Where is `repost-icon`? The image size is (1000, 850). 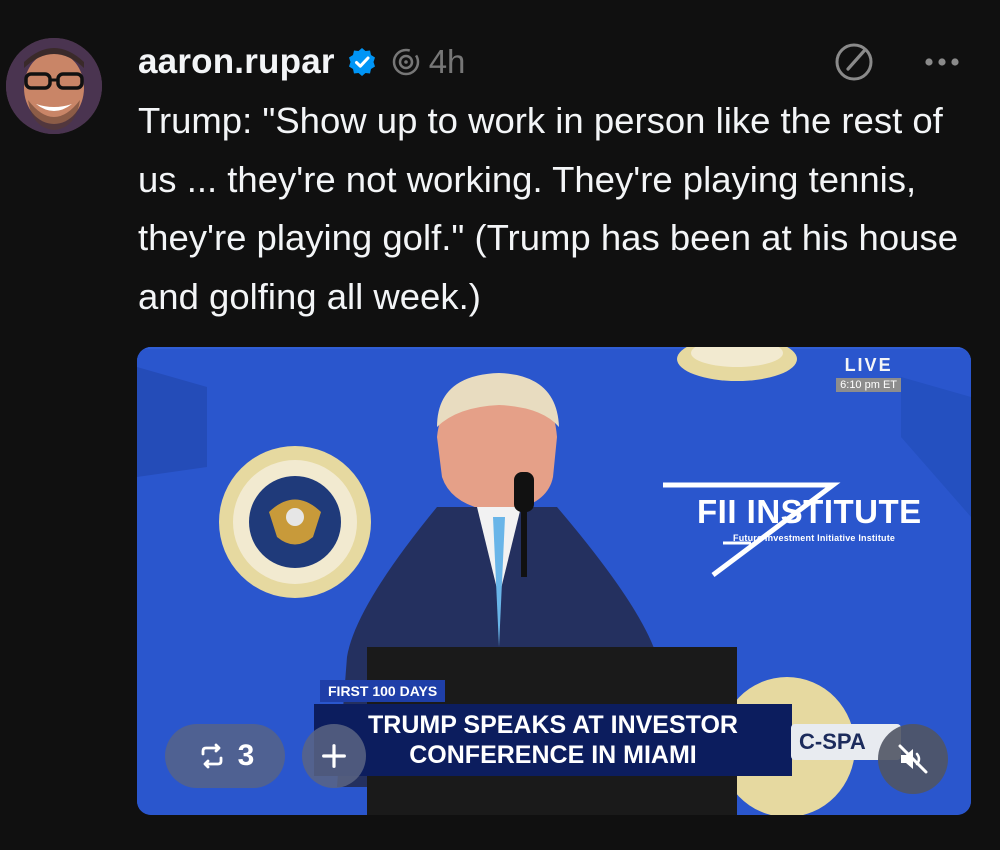 repost-icon is located at coordinates (212, 756).